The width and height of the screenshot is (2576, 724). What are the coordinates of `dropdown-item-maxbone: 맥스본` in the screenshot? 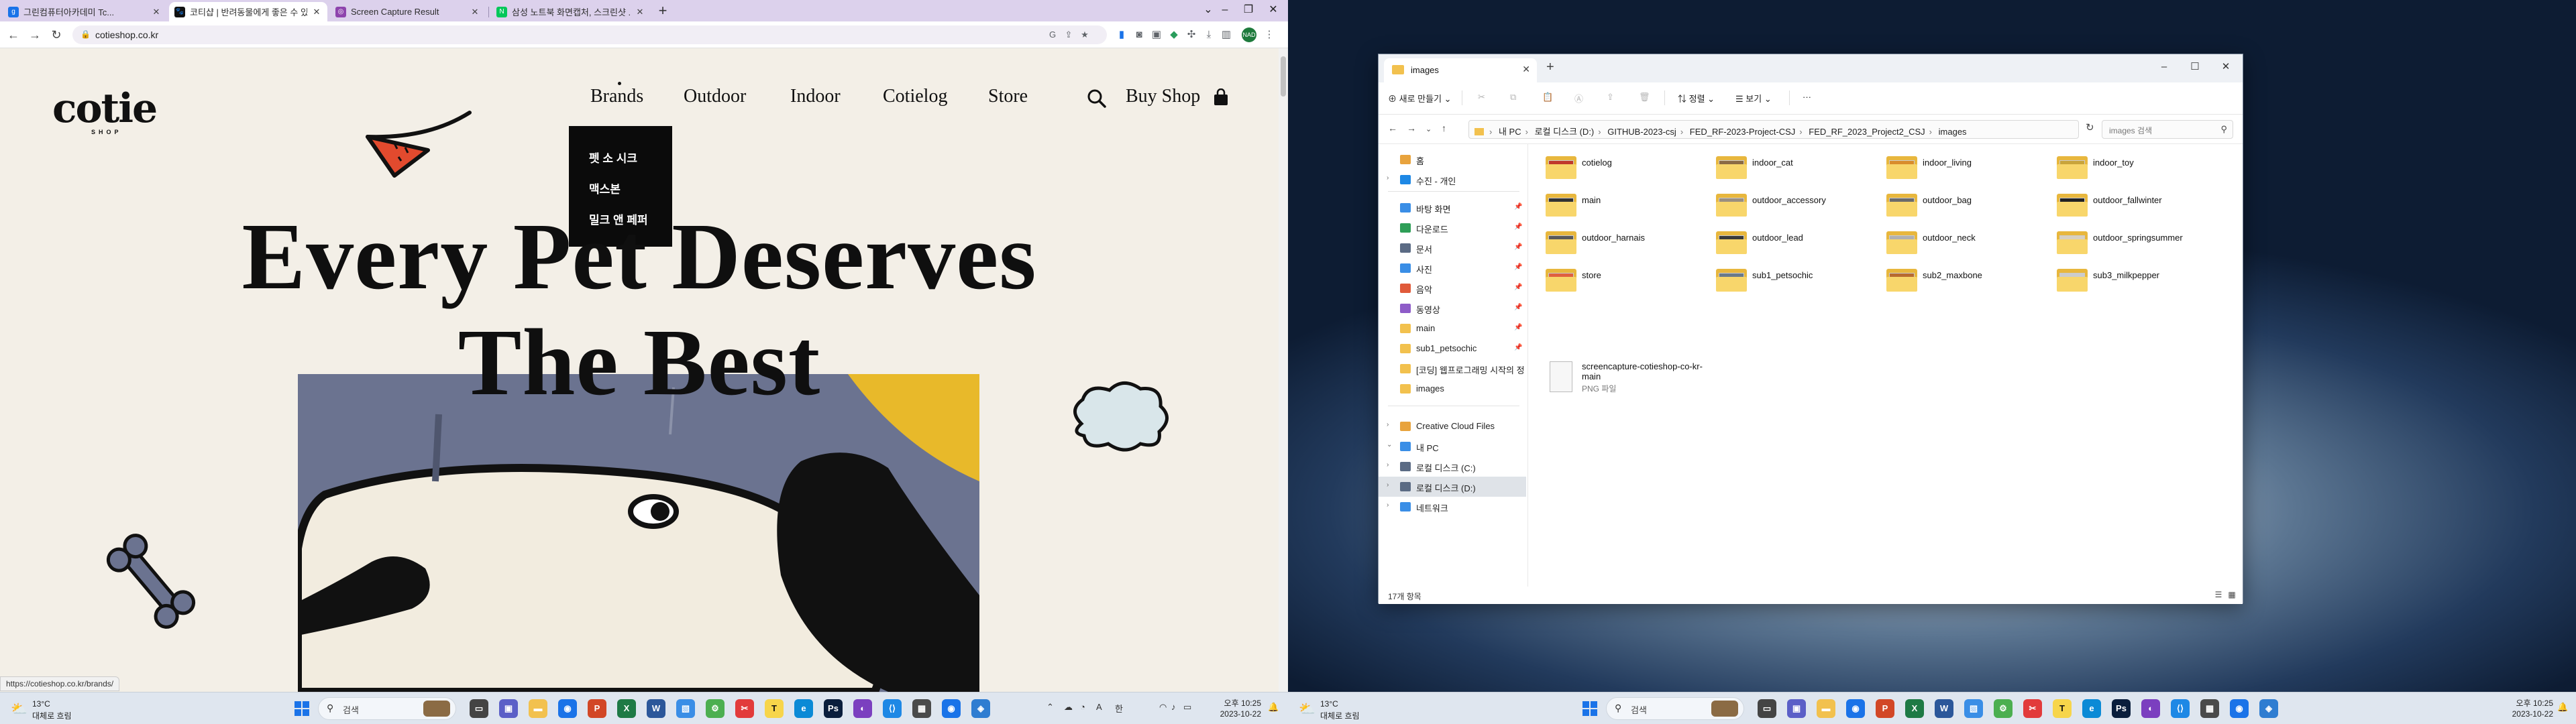 It's located at (605, 188).